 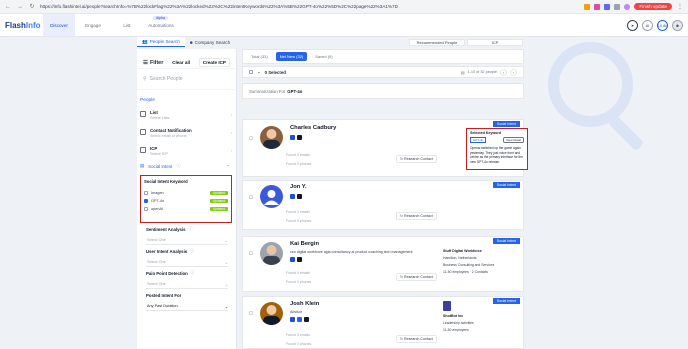 I want to click on keyword-option: openAI Updated, so click(x=186, y=209).